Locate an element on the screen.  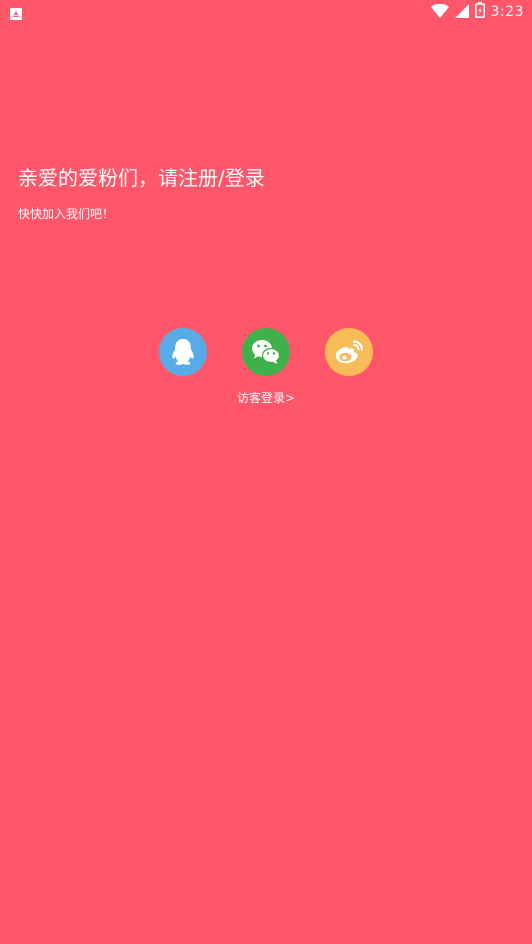
wechat-icon is located at coordinates (266, 352).